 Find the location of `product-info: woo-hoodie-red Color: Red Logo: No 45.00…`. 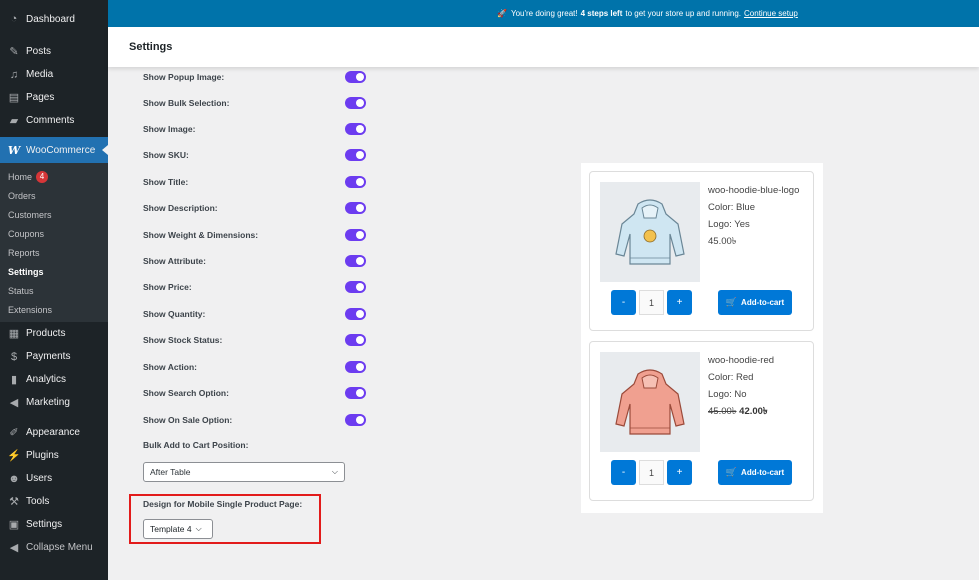

product-info: woo-hoodie-red Color: Red Logo: No 45.00… is located at coordinates (758, 386).